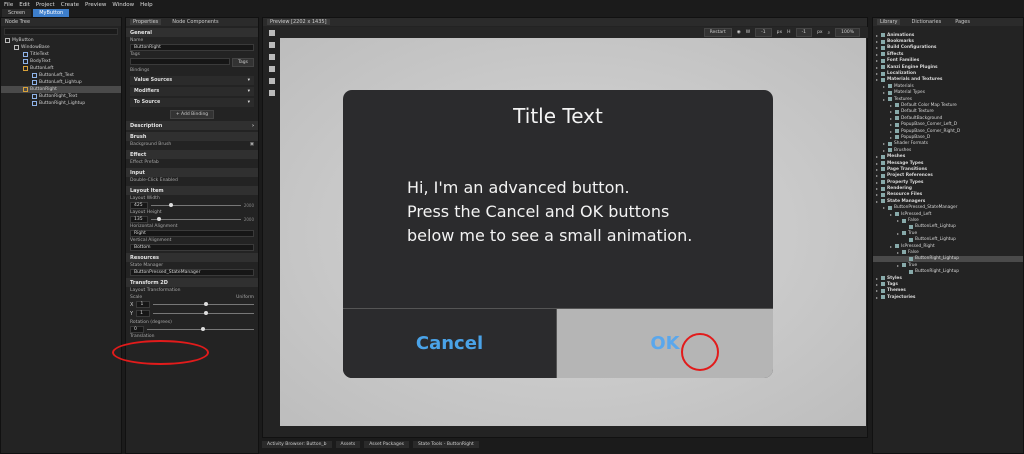 The height and width of the screenshot is (454, 1024). What do you see at coordinates (962, 22) in the screenshot?
I see `tab-pages: Pages` at bounding box center [962, 22].